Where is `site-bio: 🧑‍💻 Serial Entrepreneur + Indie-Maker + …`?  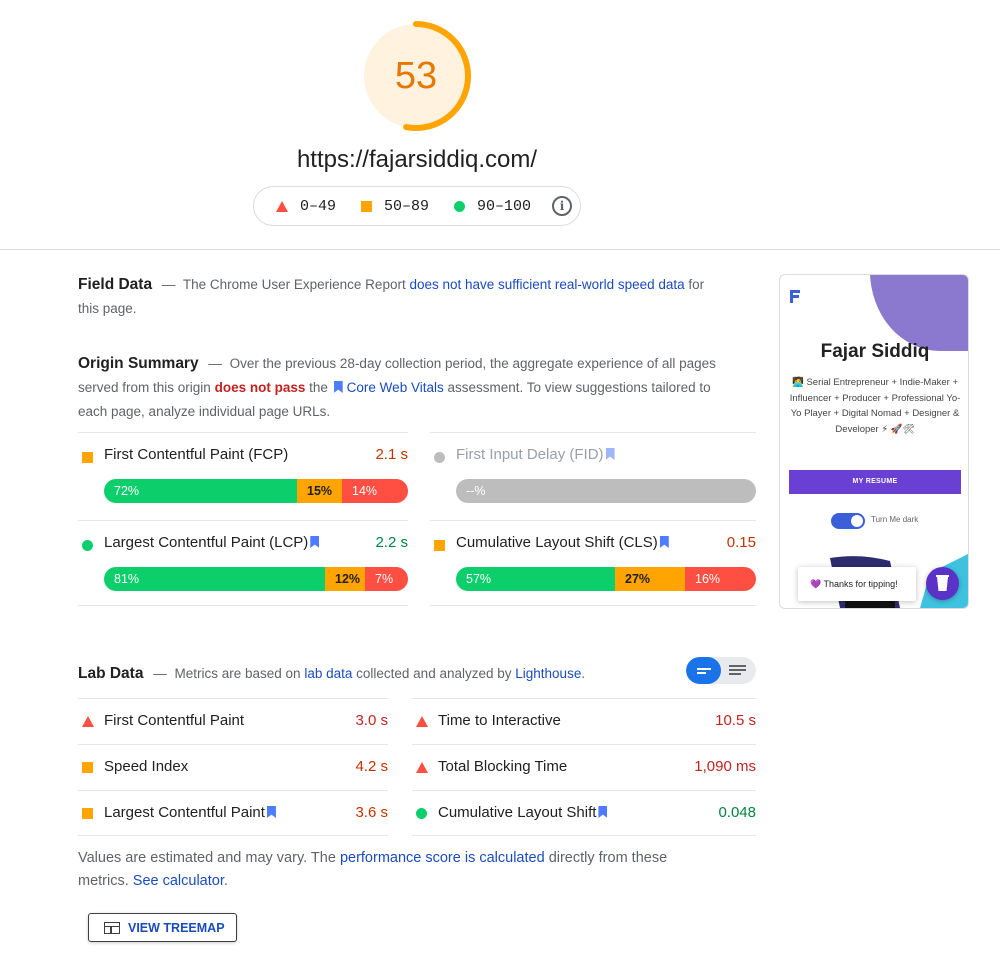
site-bio: 🧑‍💻 Serial Entrepreneur + Indie-Maker + … is located at coordinates (875, 406).